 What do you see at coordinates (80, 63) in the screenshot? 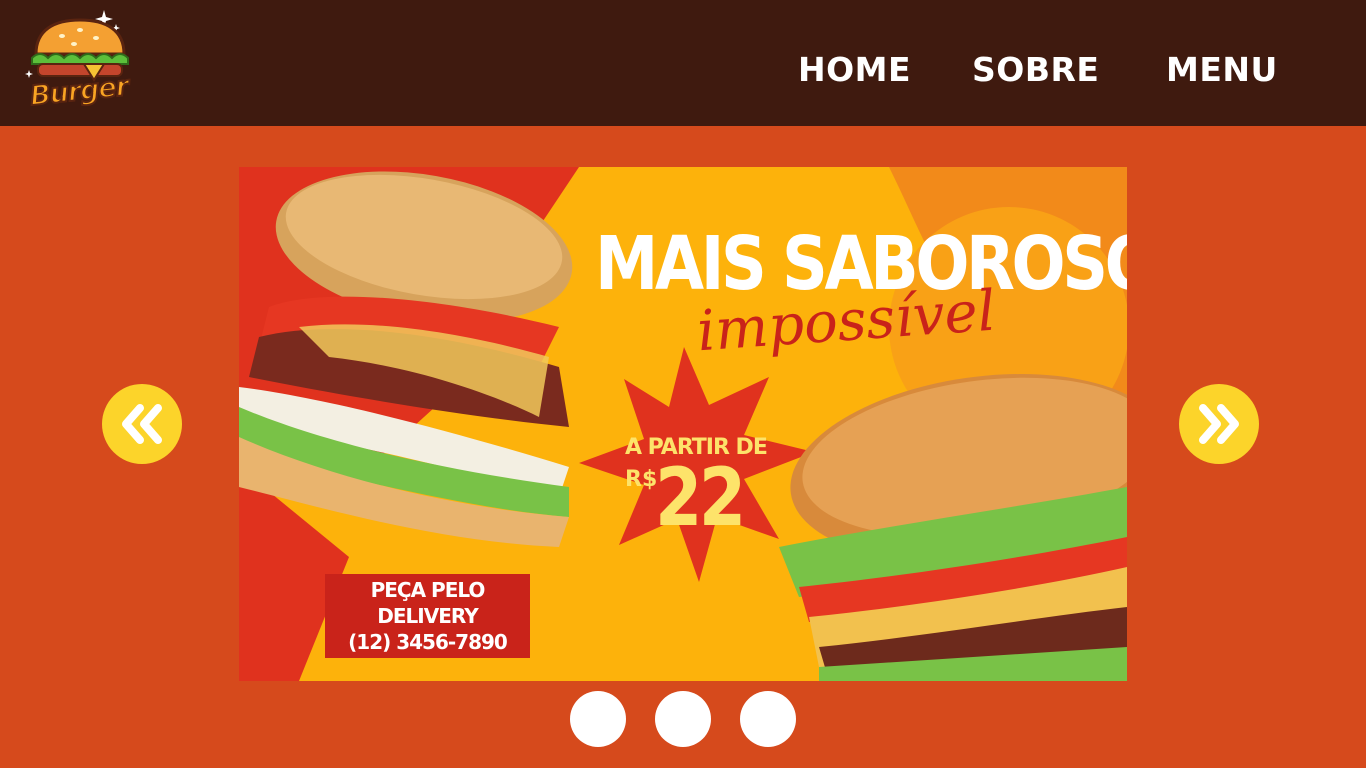
I see `burger-logo: Burger` at bounding box center [80, 63].